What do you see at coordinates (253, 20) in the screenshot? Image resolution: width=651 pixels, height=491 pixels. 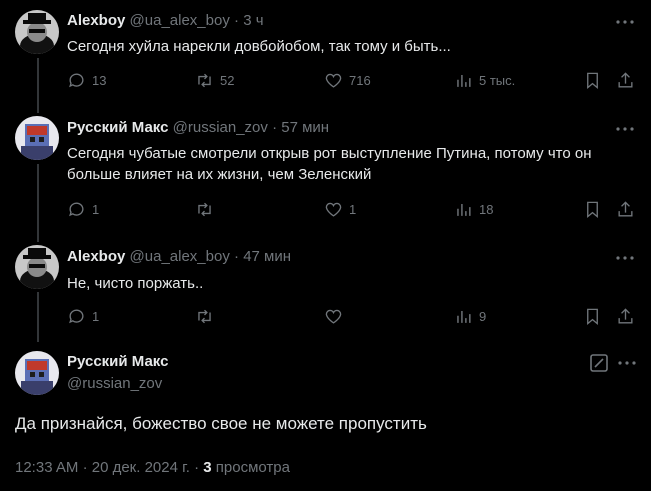 I see `tweet-time: 3 ч` at bounding box center [253, 20].